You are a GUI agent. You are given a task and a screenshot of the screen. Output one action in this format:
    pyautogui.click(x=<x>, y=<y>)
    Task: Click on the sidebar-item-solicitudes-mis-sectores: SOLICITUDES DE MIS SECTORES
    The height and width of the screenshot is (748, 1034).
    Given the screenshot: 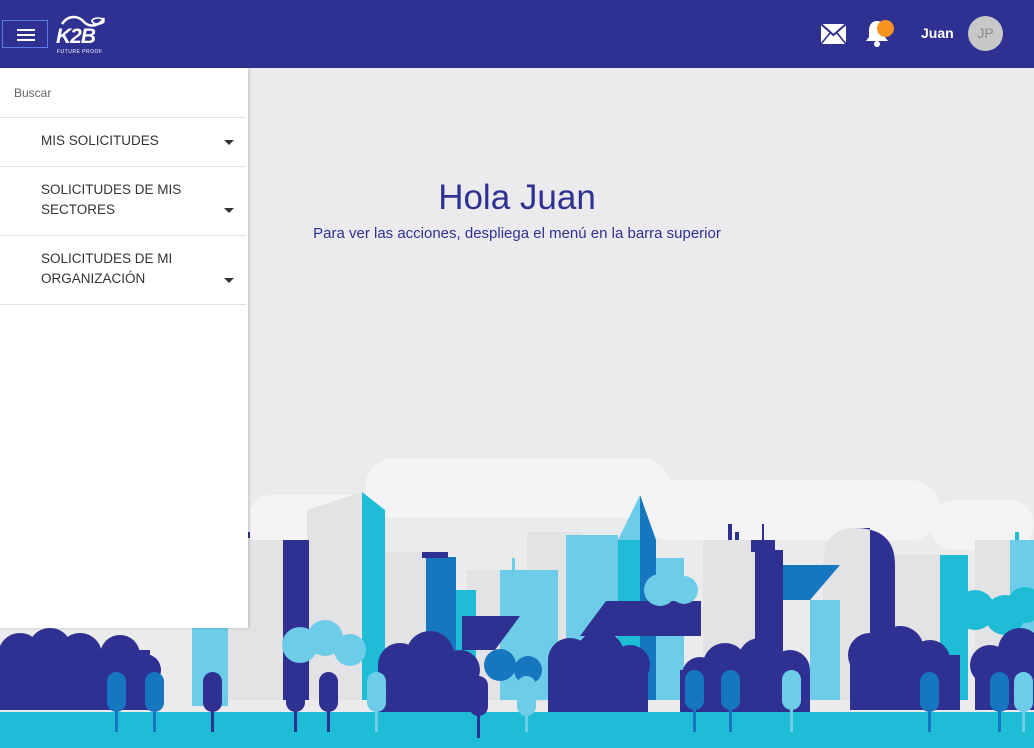 What is the action you would take?
    pyautogui.click(x=123, y=201)
    